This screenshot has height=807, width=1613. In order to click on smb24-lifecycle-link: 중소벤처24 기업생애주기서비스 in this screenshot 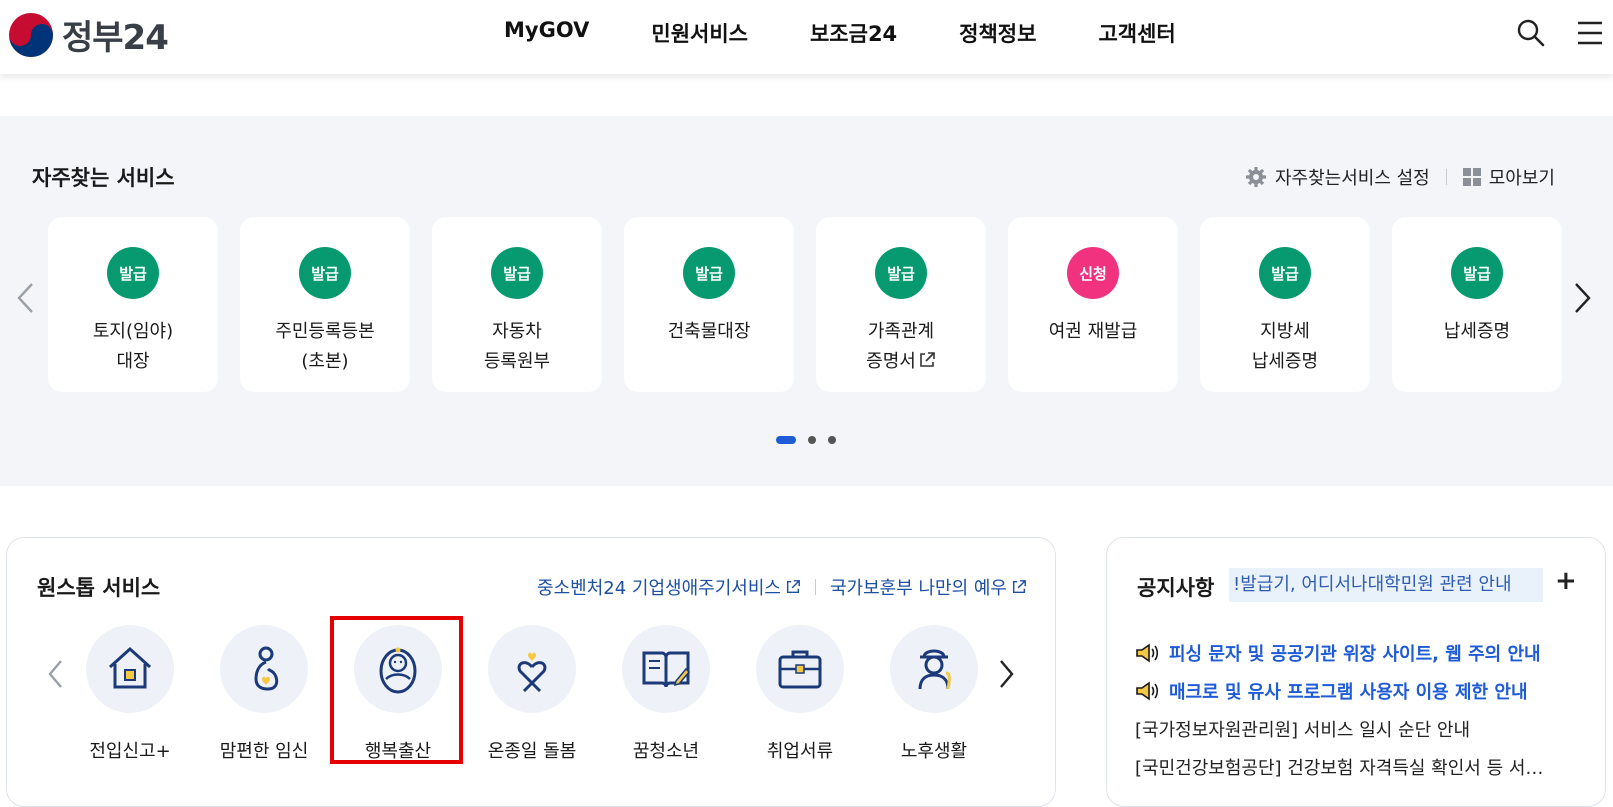, I will do `click(669, 587)`.